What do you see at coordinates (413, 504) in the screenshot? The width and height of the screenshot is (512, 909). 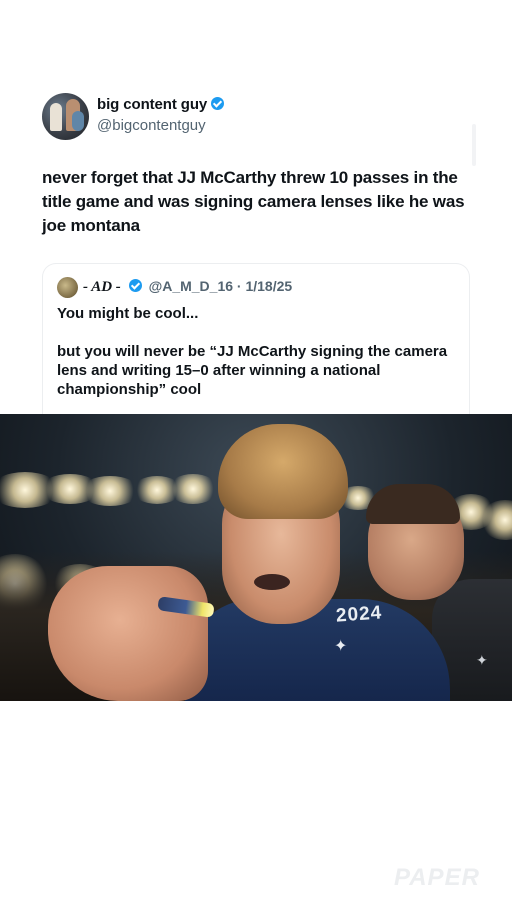 I see `second-person-hair` at bounding box center [413, 504].